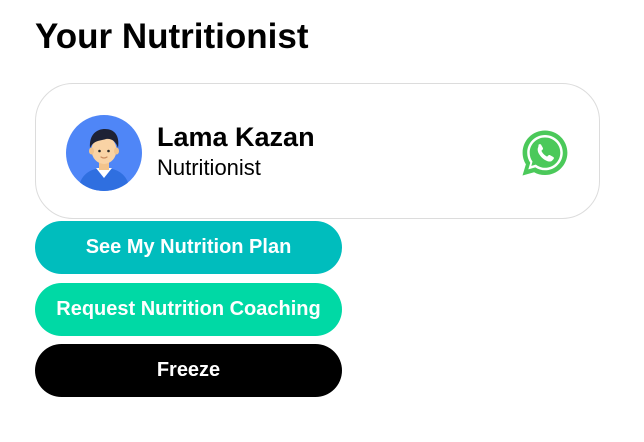 The width and height of the screenshot is (644, 442). Describe the element at coordinates (172, 36) in the screenshot. I see `page-title: Your Nutritionist` at that location.